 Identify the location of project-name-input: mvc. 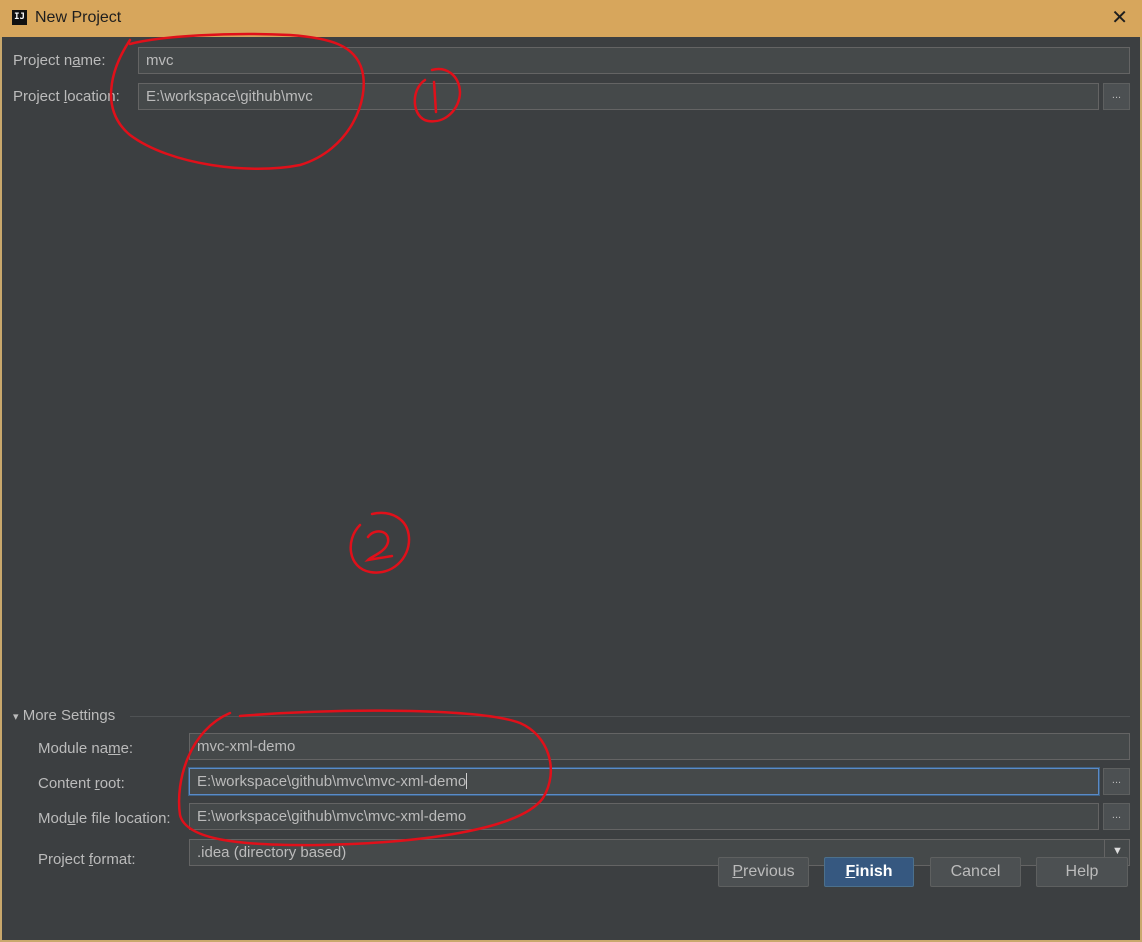
(634, 60).